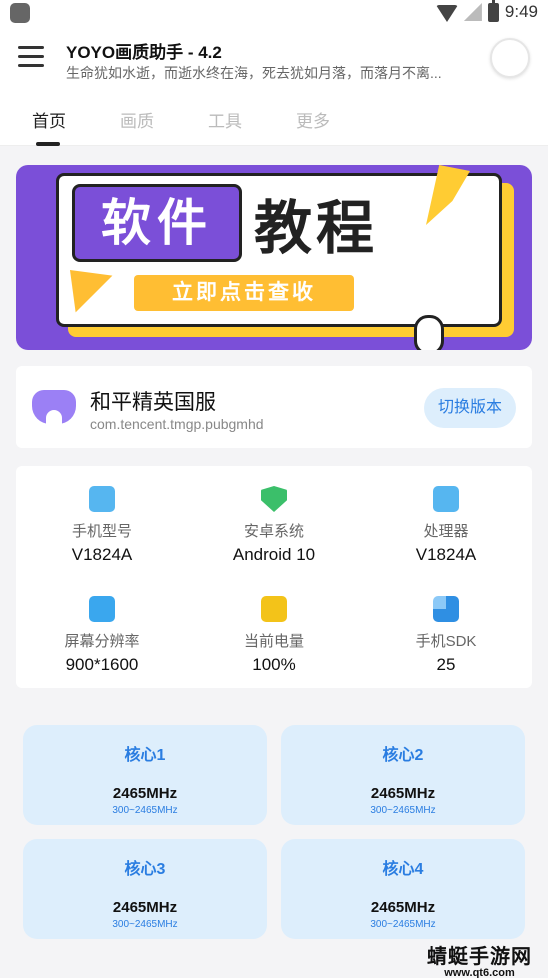 The width and height of the screenshot is (548, 978). I want to click on battery-icon, so click(274, 609).